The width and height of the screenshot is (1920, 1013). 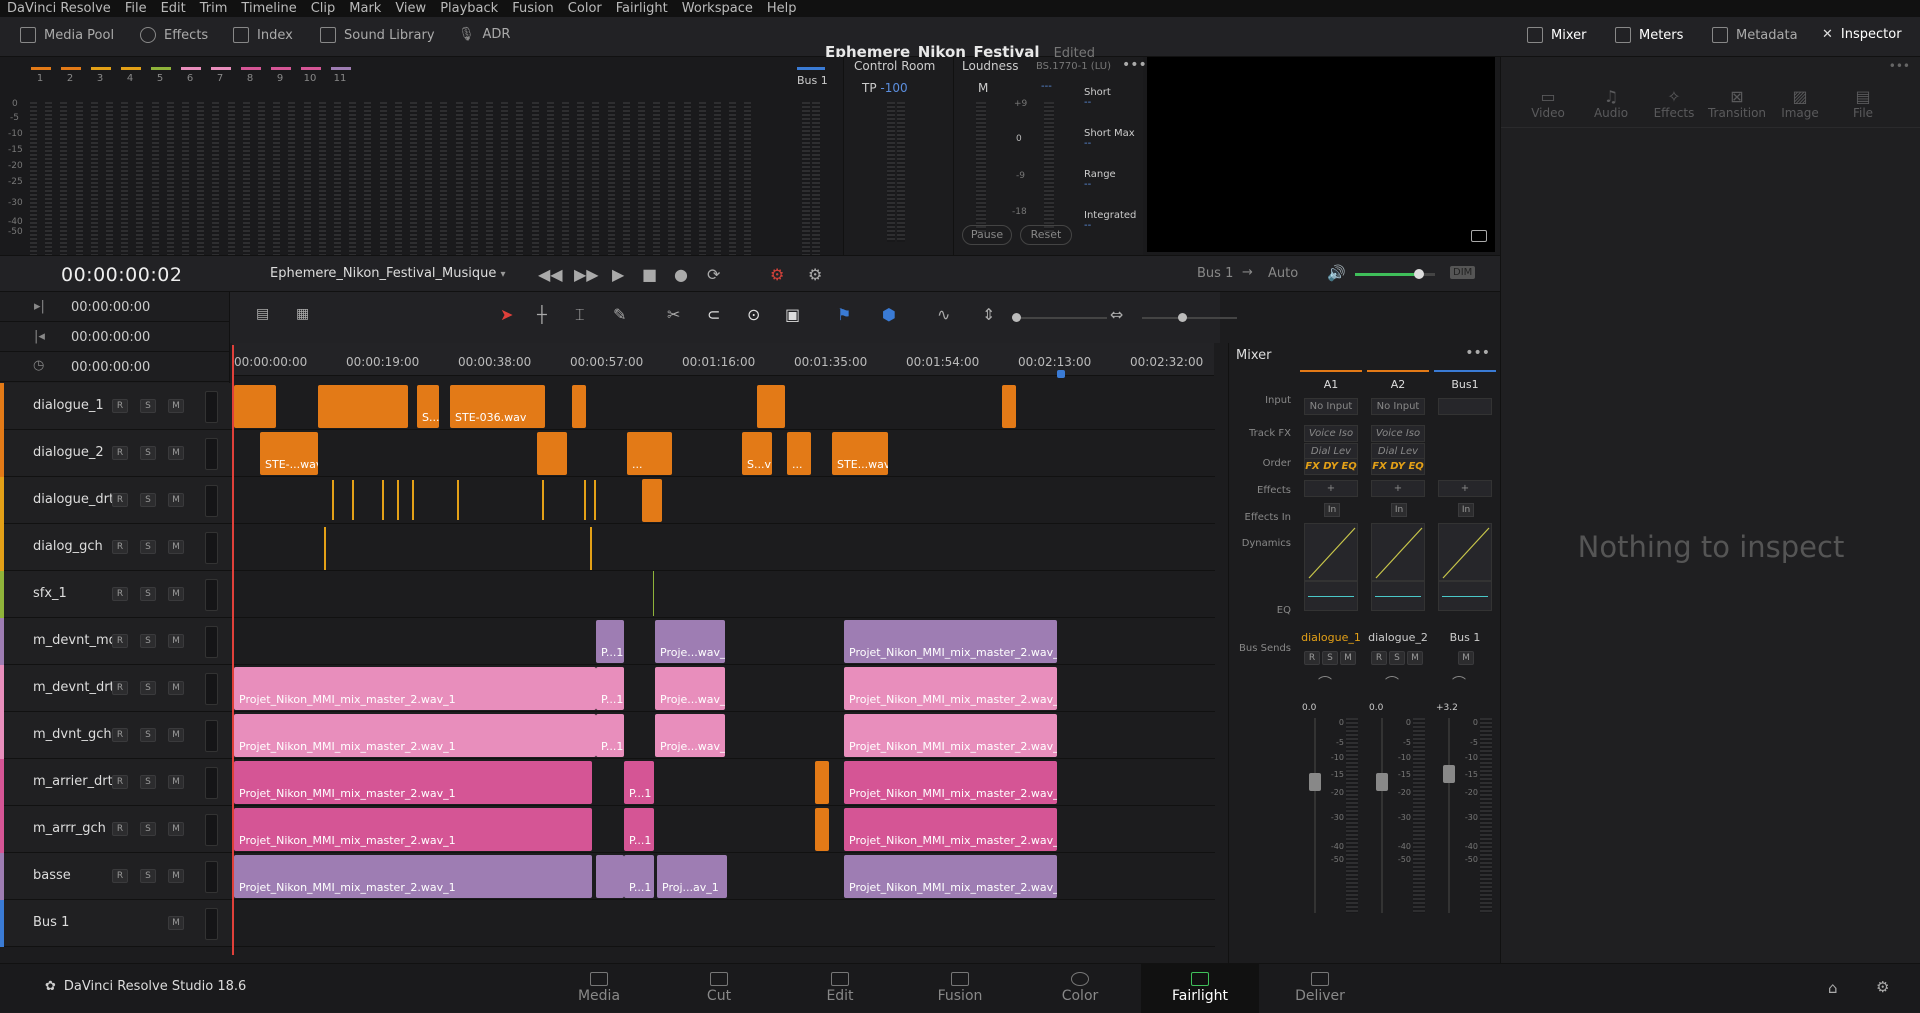 What do you see at coordinates (1833, 988) in the screenshot?
I see `home-icon: ⌂` at bounding box center [1833, 988].